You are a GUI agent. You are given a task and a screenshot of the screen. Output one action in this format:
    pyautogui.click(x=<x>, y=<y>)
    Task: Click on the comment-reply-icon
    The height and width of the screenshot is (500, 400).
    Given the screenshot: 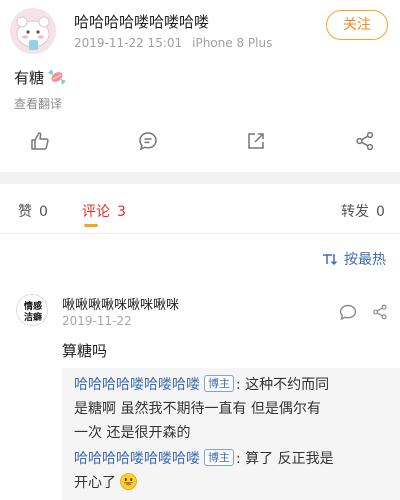 What is the action you would take?
    pyautogui.click(x=348, y=312)
    